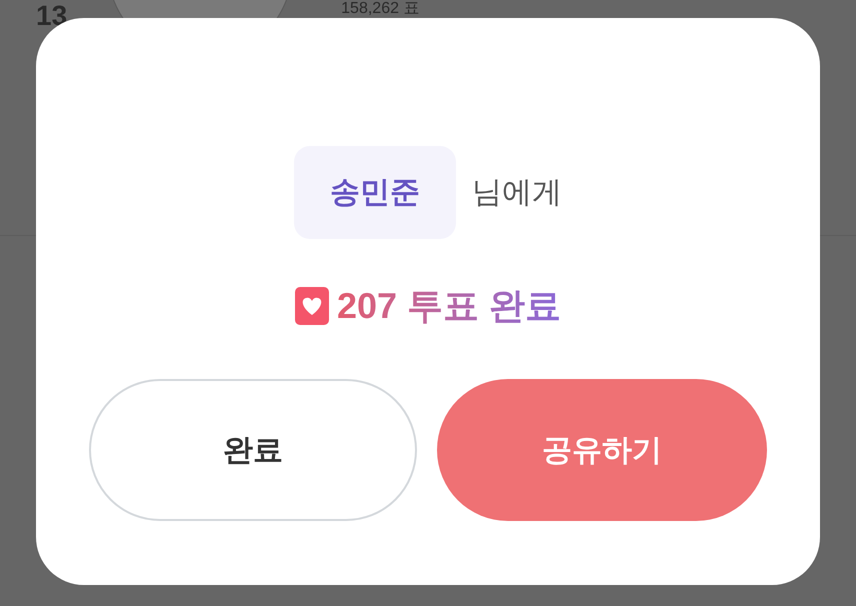 This screenshot has height=606, width=856. What do you see at coordinates (375, 192) in the screenshot?
I see `recipient-name: 송민준` at bounding box center [375, 192].